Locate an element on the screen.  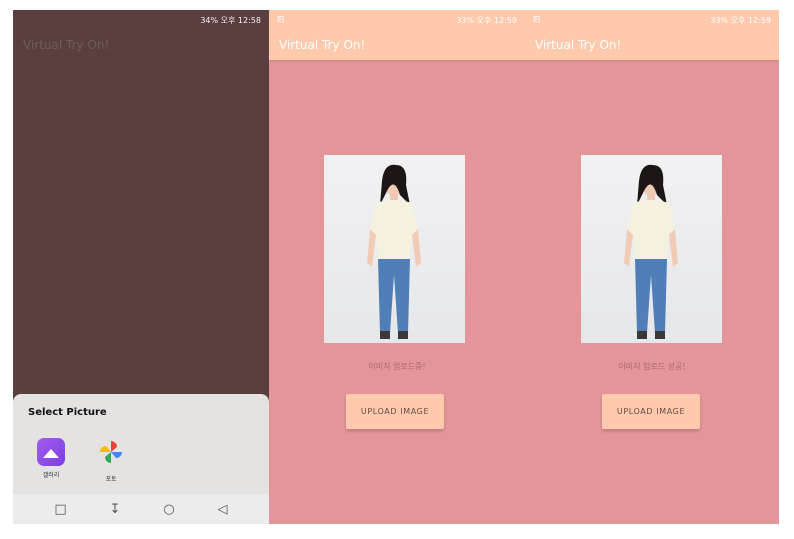
recents-square-icon: □ is located at coordinates (60, 509).